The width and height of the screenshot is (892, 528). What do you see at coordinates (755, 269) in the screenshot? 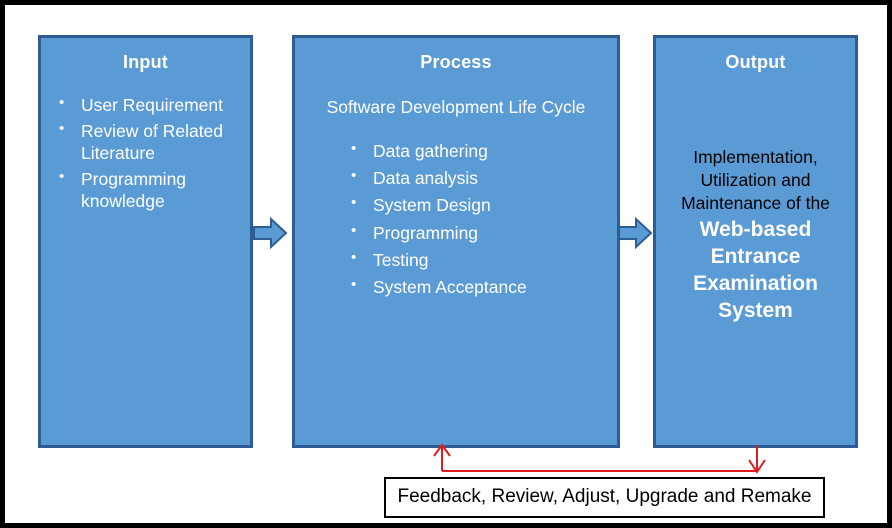
I see `output-emphasis-text: Web-based Entrance Examination System` at bounding box center [755, 269].